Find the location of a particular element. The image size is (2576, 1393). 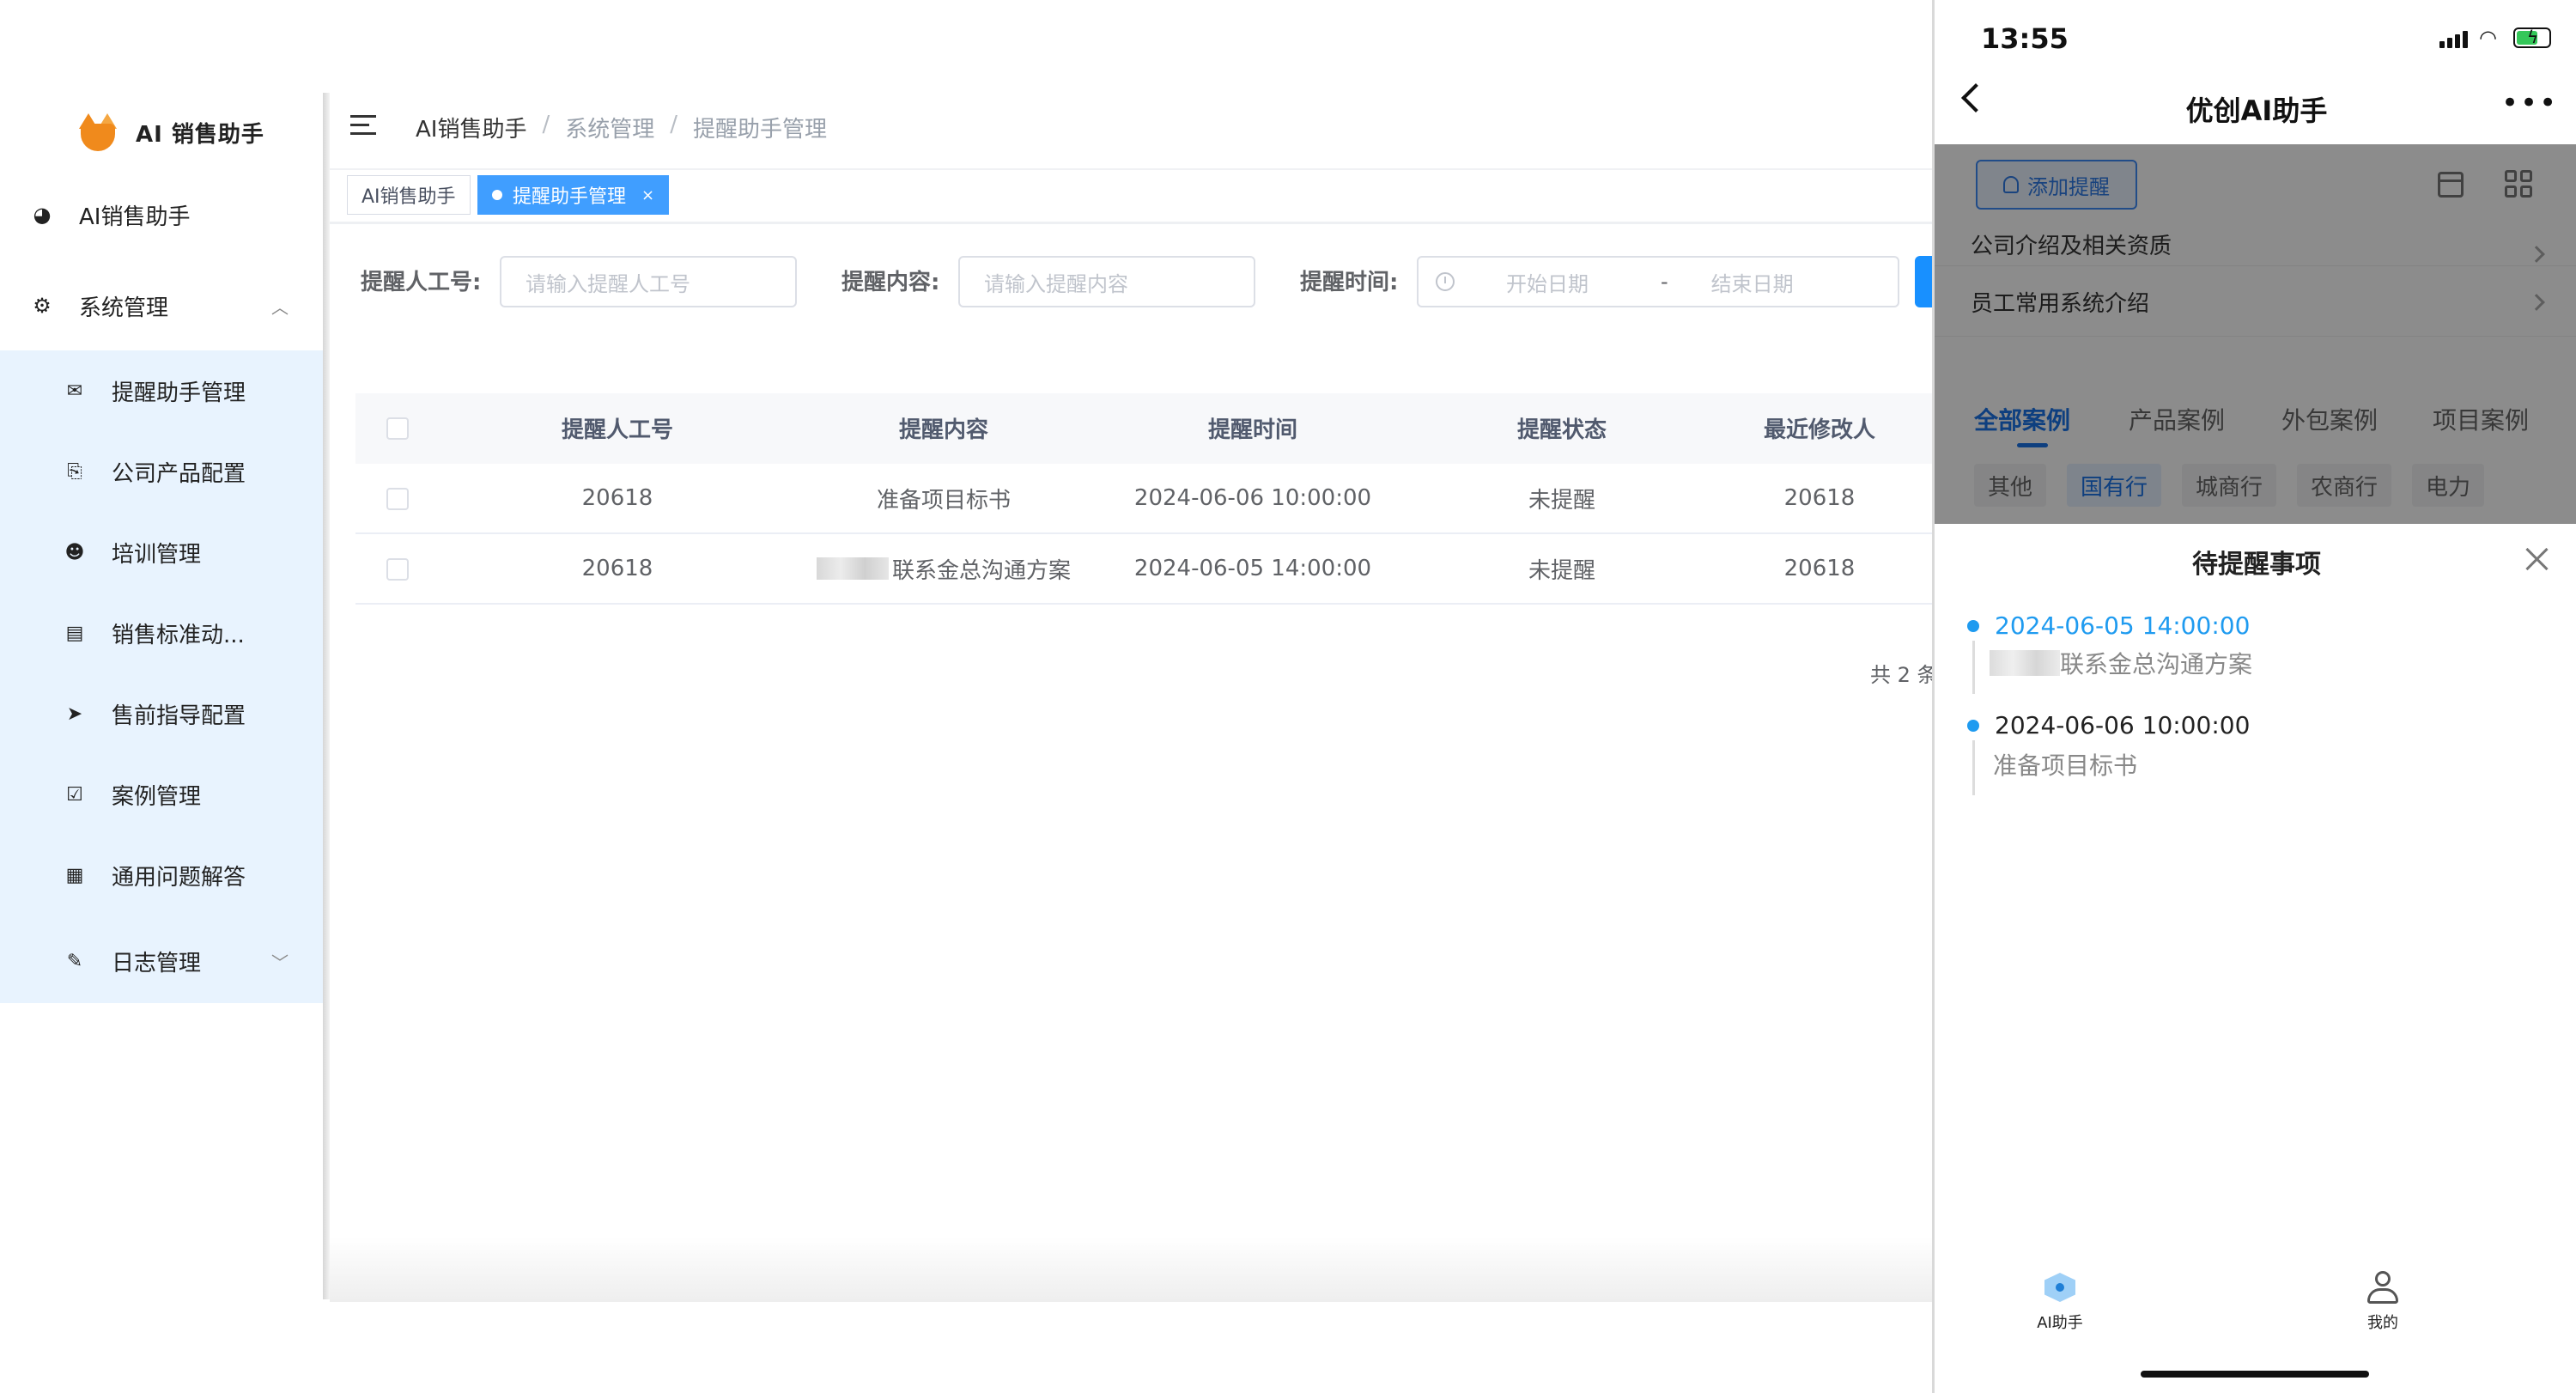

more-icon: ••• is located at coordinates (2529, 103).